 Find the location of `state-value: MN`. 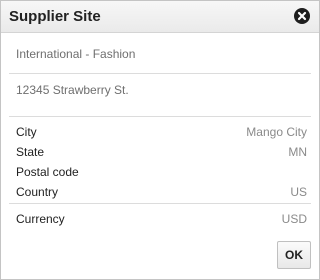

state-value: MN is located at coordinates (297, 152).